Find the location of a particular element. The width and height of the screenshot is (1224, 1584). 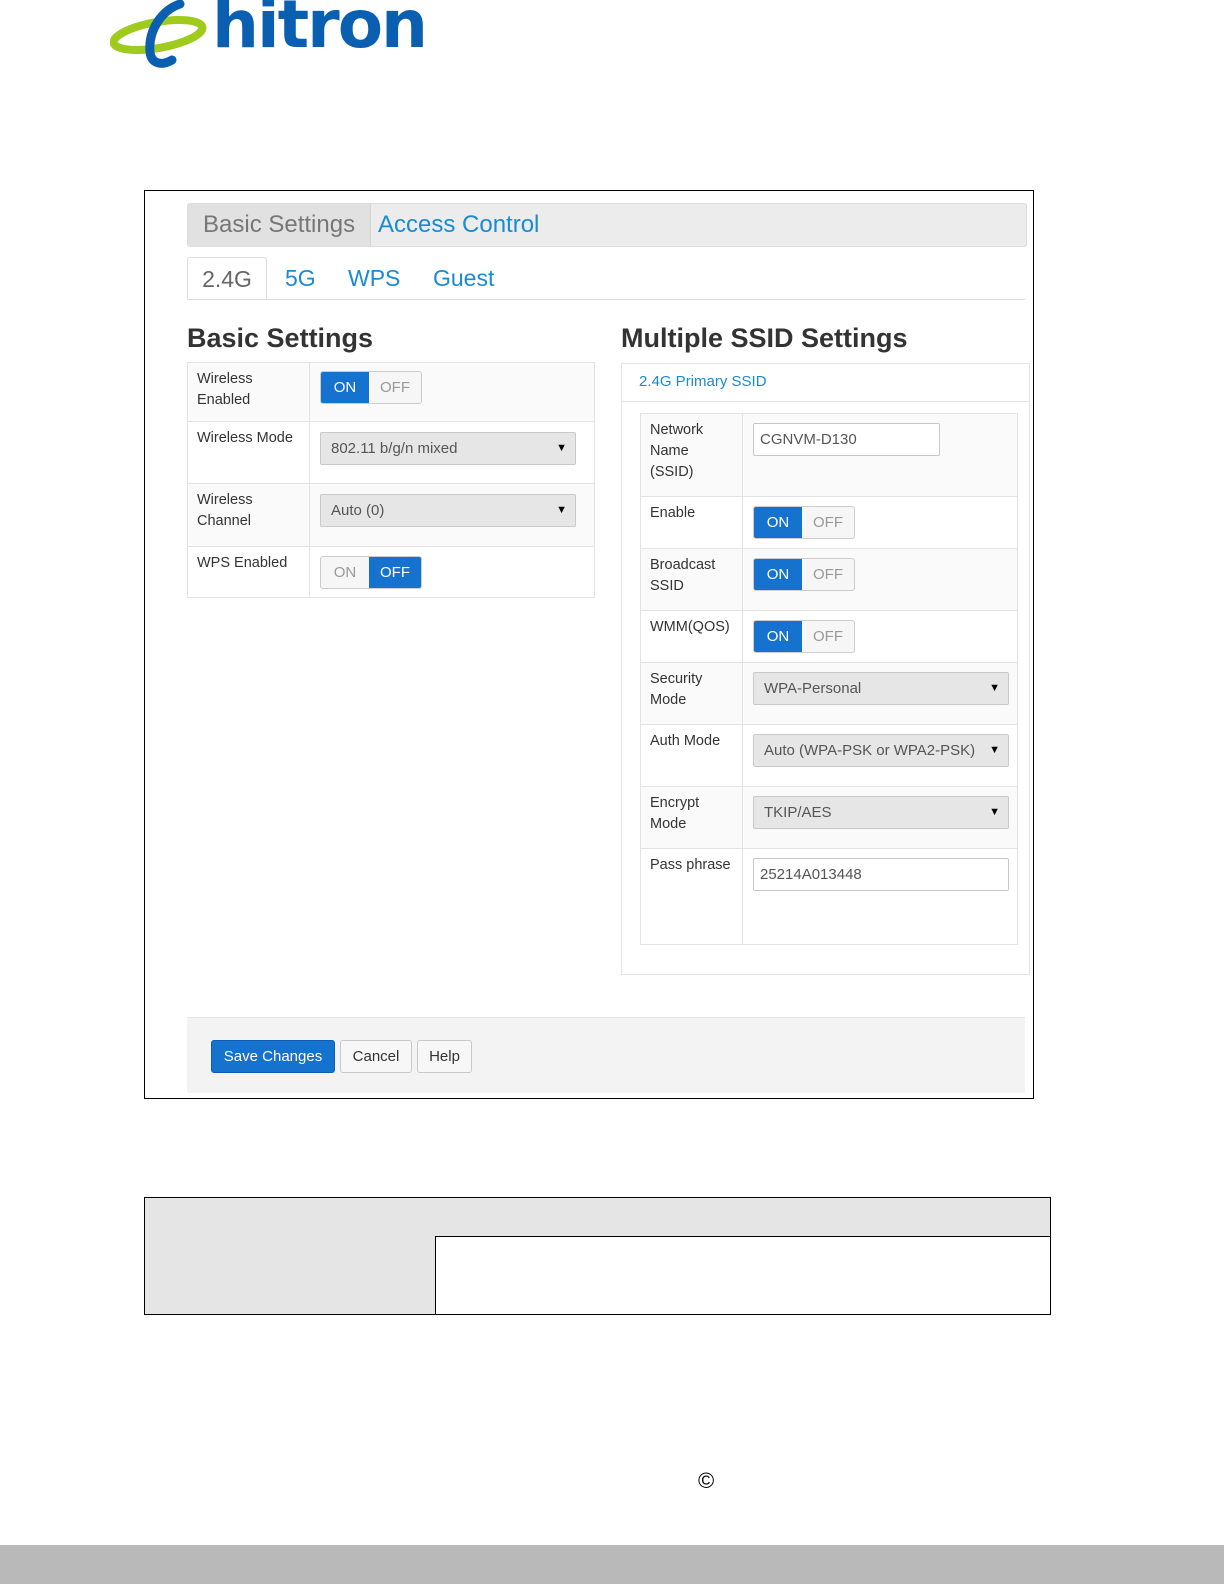

tab-access-control: Access Control is located at coordinates (458, 225).